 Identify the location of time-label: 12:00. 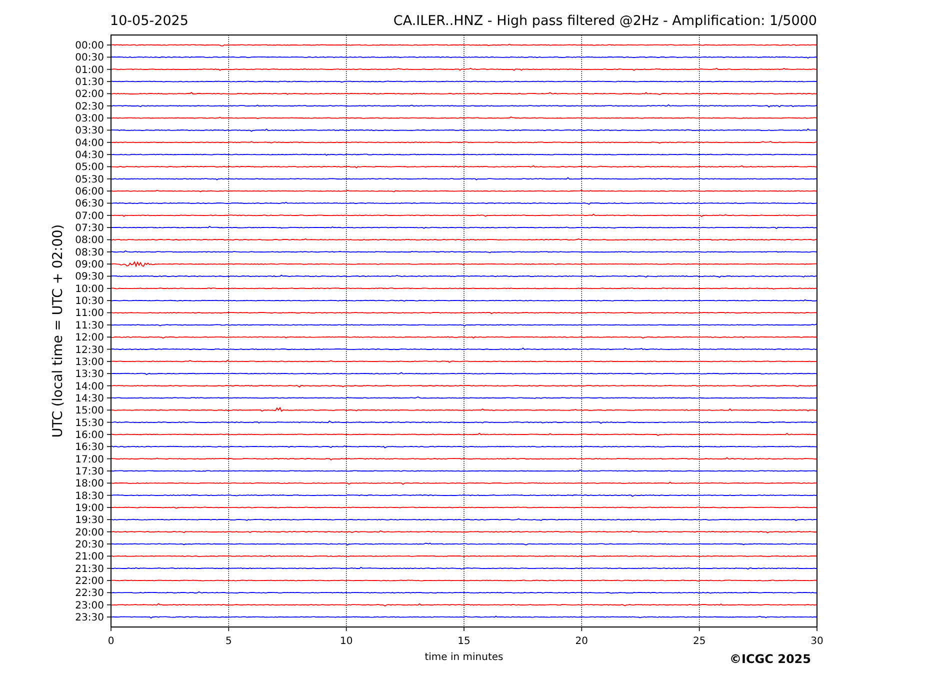
(89, 338).